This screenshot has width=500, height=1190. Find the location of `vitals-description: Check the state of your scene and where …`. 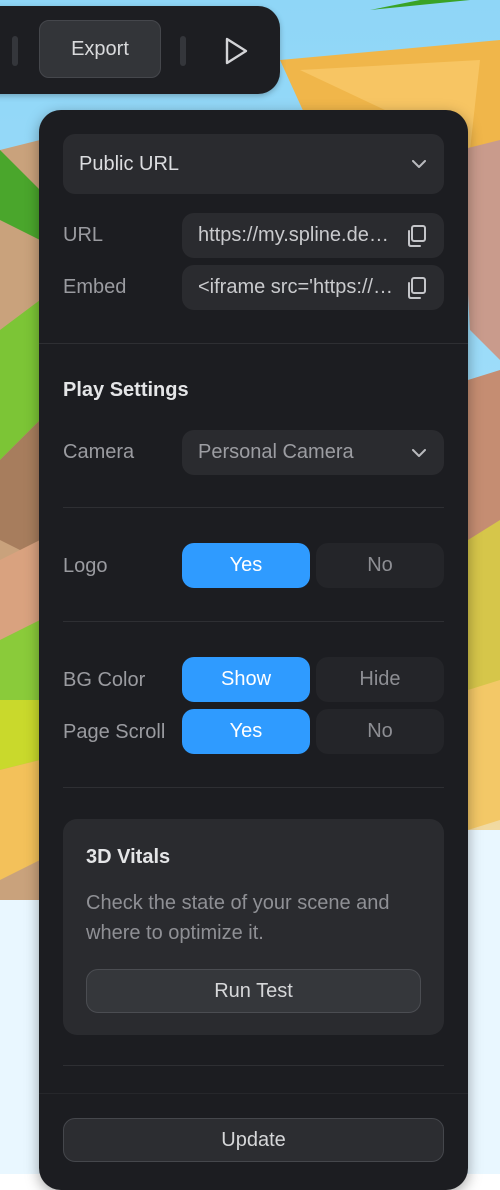

vitals-description: Check the state of your scene and where … is located at coordinates (238, 918).